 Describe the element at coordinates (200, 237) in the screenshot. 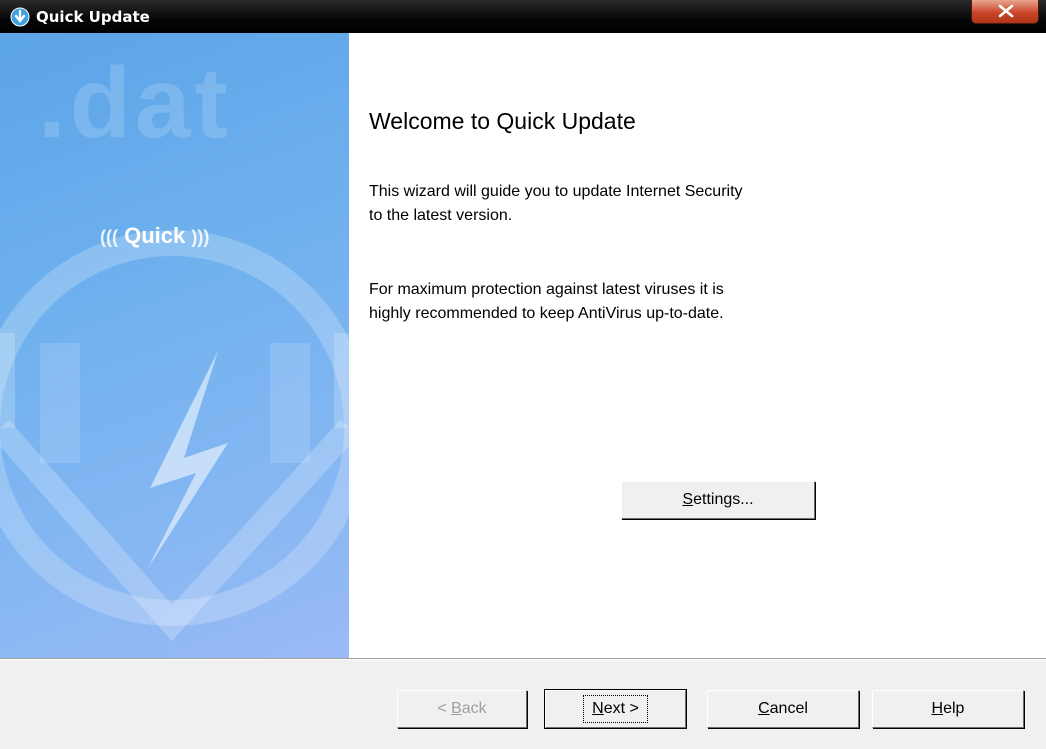

I see `wave-right: )))` at that location.